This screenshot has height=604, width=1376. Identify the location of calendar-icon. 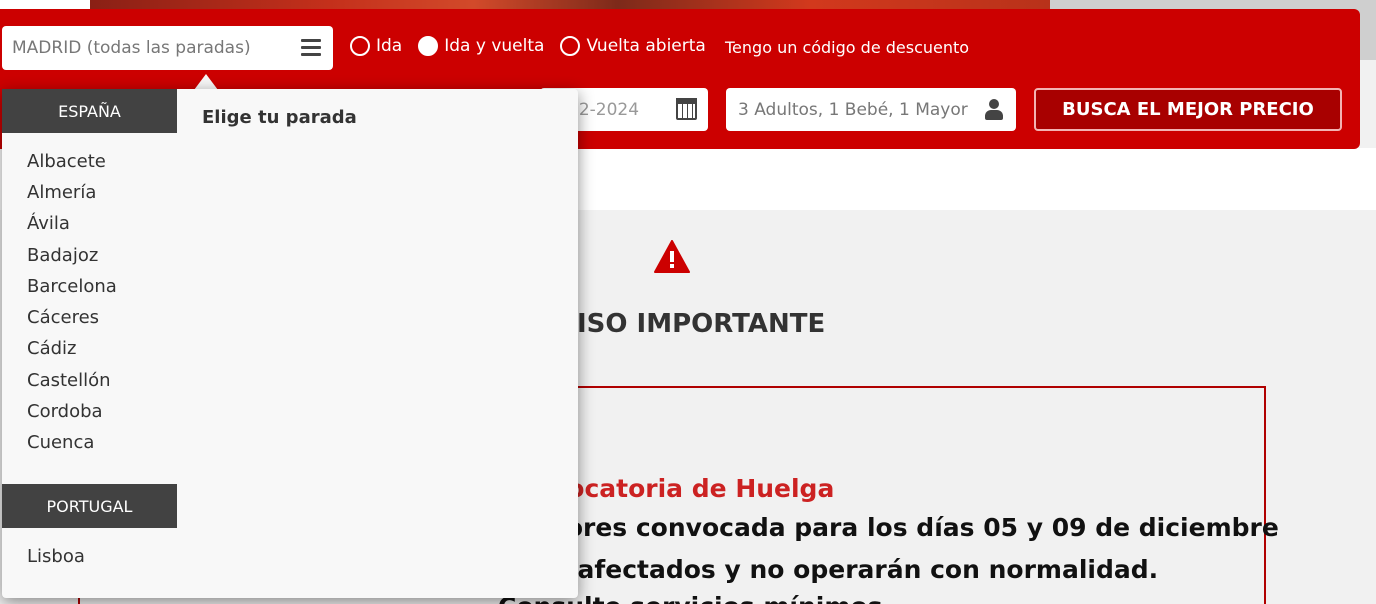
(686, 109).